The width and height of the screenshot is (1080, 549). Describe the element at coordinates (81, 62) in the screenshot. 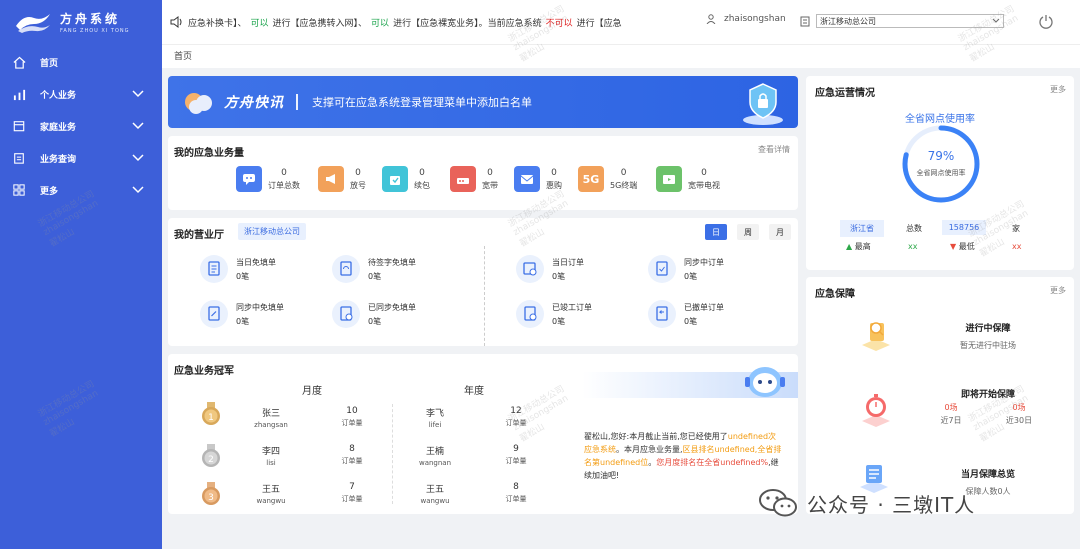

I see `sidebar-item-home: 首页` at that location.